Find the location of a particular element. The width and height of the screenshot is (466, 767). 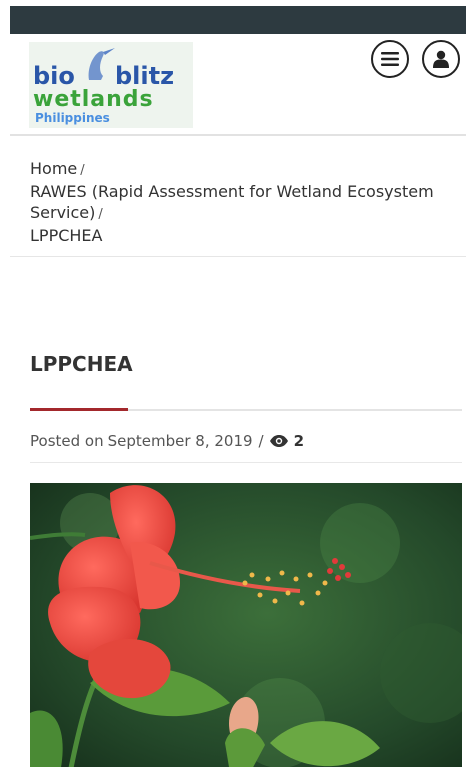

site-header: bio blitz wetlands Philippines is located at coordinates (238, 85).